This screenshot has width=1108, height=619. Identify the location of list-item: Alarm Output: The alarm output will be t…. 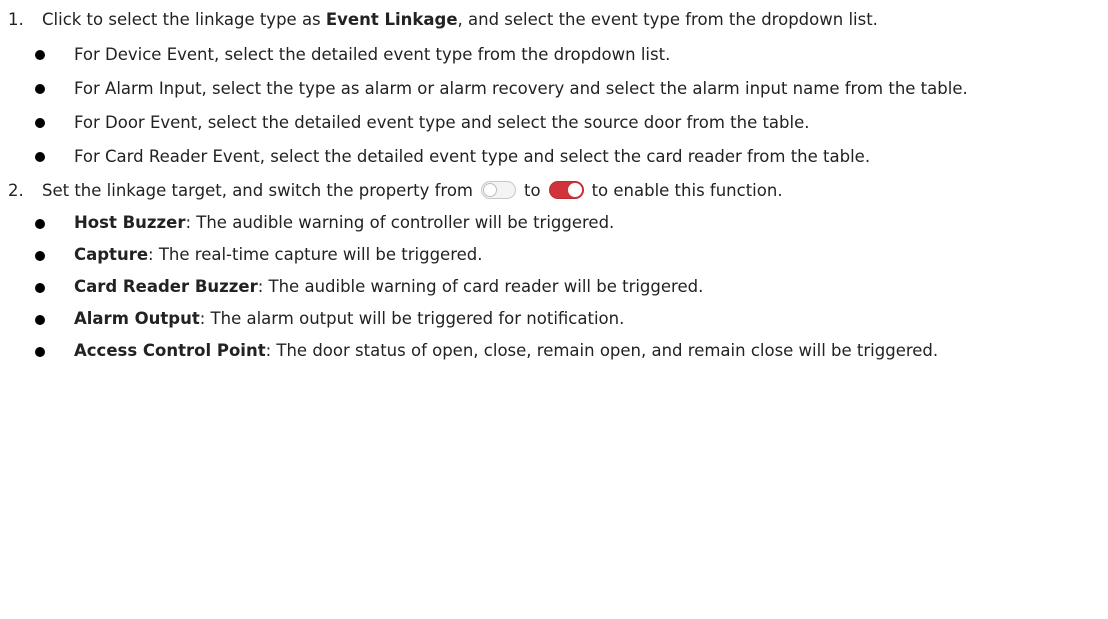
(544, 318).